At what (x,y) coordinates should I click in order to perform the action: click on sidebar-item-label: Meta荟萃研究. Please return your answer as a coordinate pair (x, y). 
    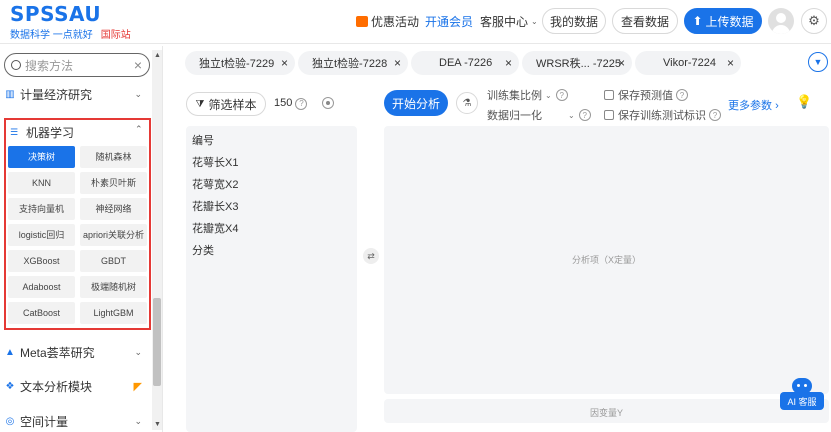
    Looking at the image, I should click on (57, 352).